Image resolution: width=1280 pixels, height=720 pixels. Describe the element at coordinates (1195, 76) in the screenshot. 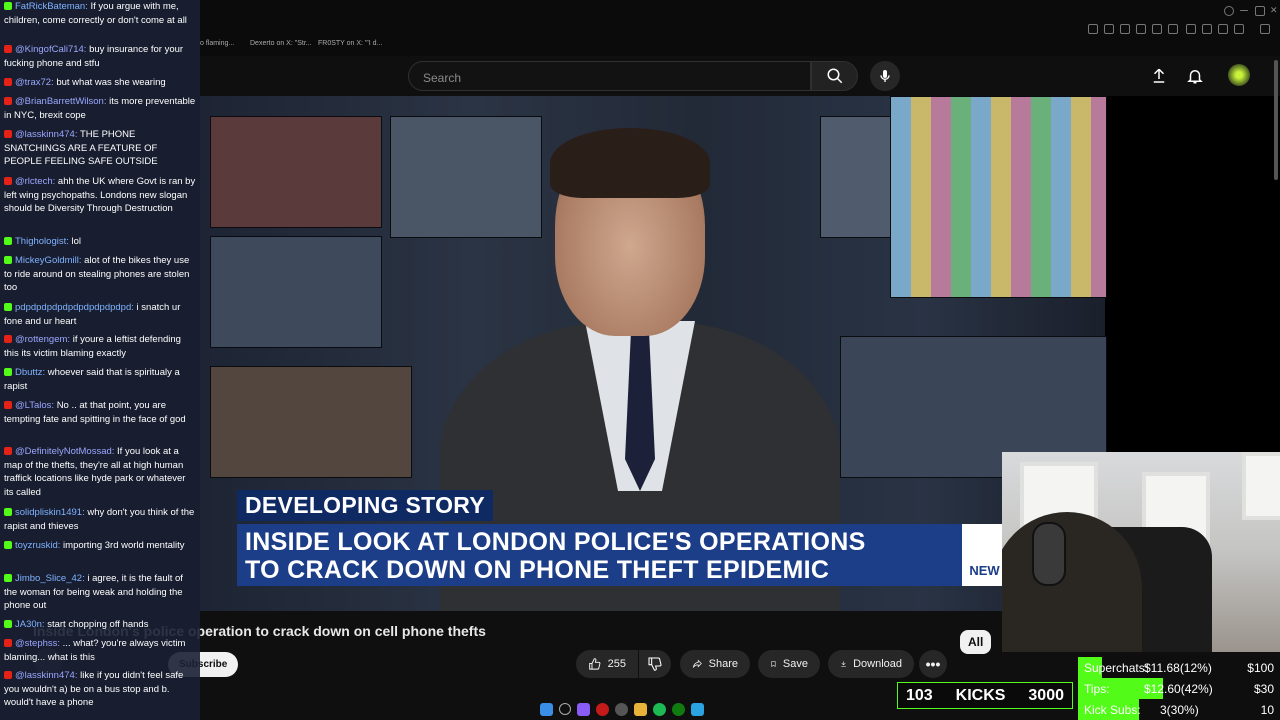

I see `notifications-icon` at that location.